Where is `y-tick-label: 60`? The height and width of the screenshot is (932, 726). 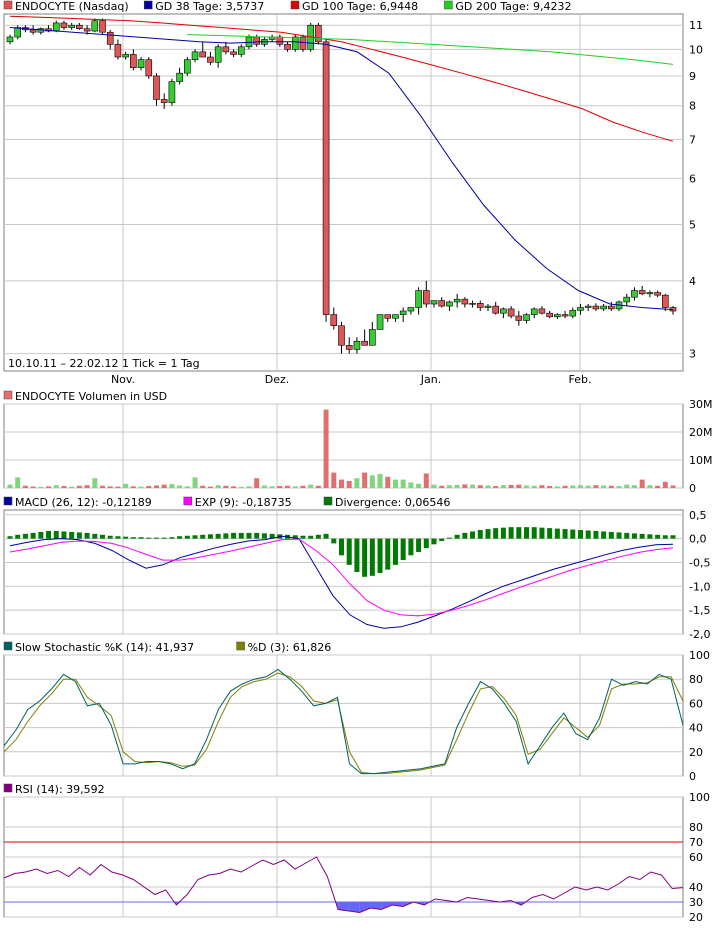
y-tick-label: 60 is located at coordinates (696, 857).